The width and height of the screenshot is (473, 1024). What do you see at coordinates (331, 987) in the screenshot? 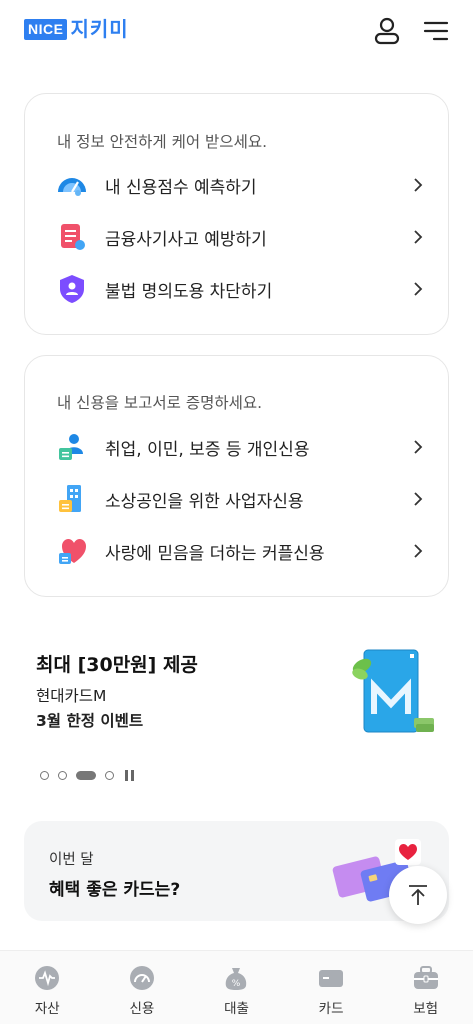
I see `nav-tab-card: 카드` at bounding box center [331, 987].